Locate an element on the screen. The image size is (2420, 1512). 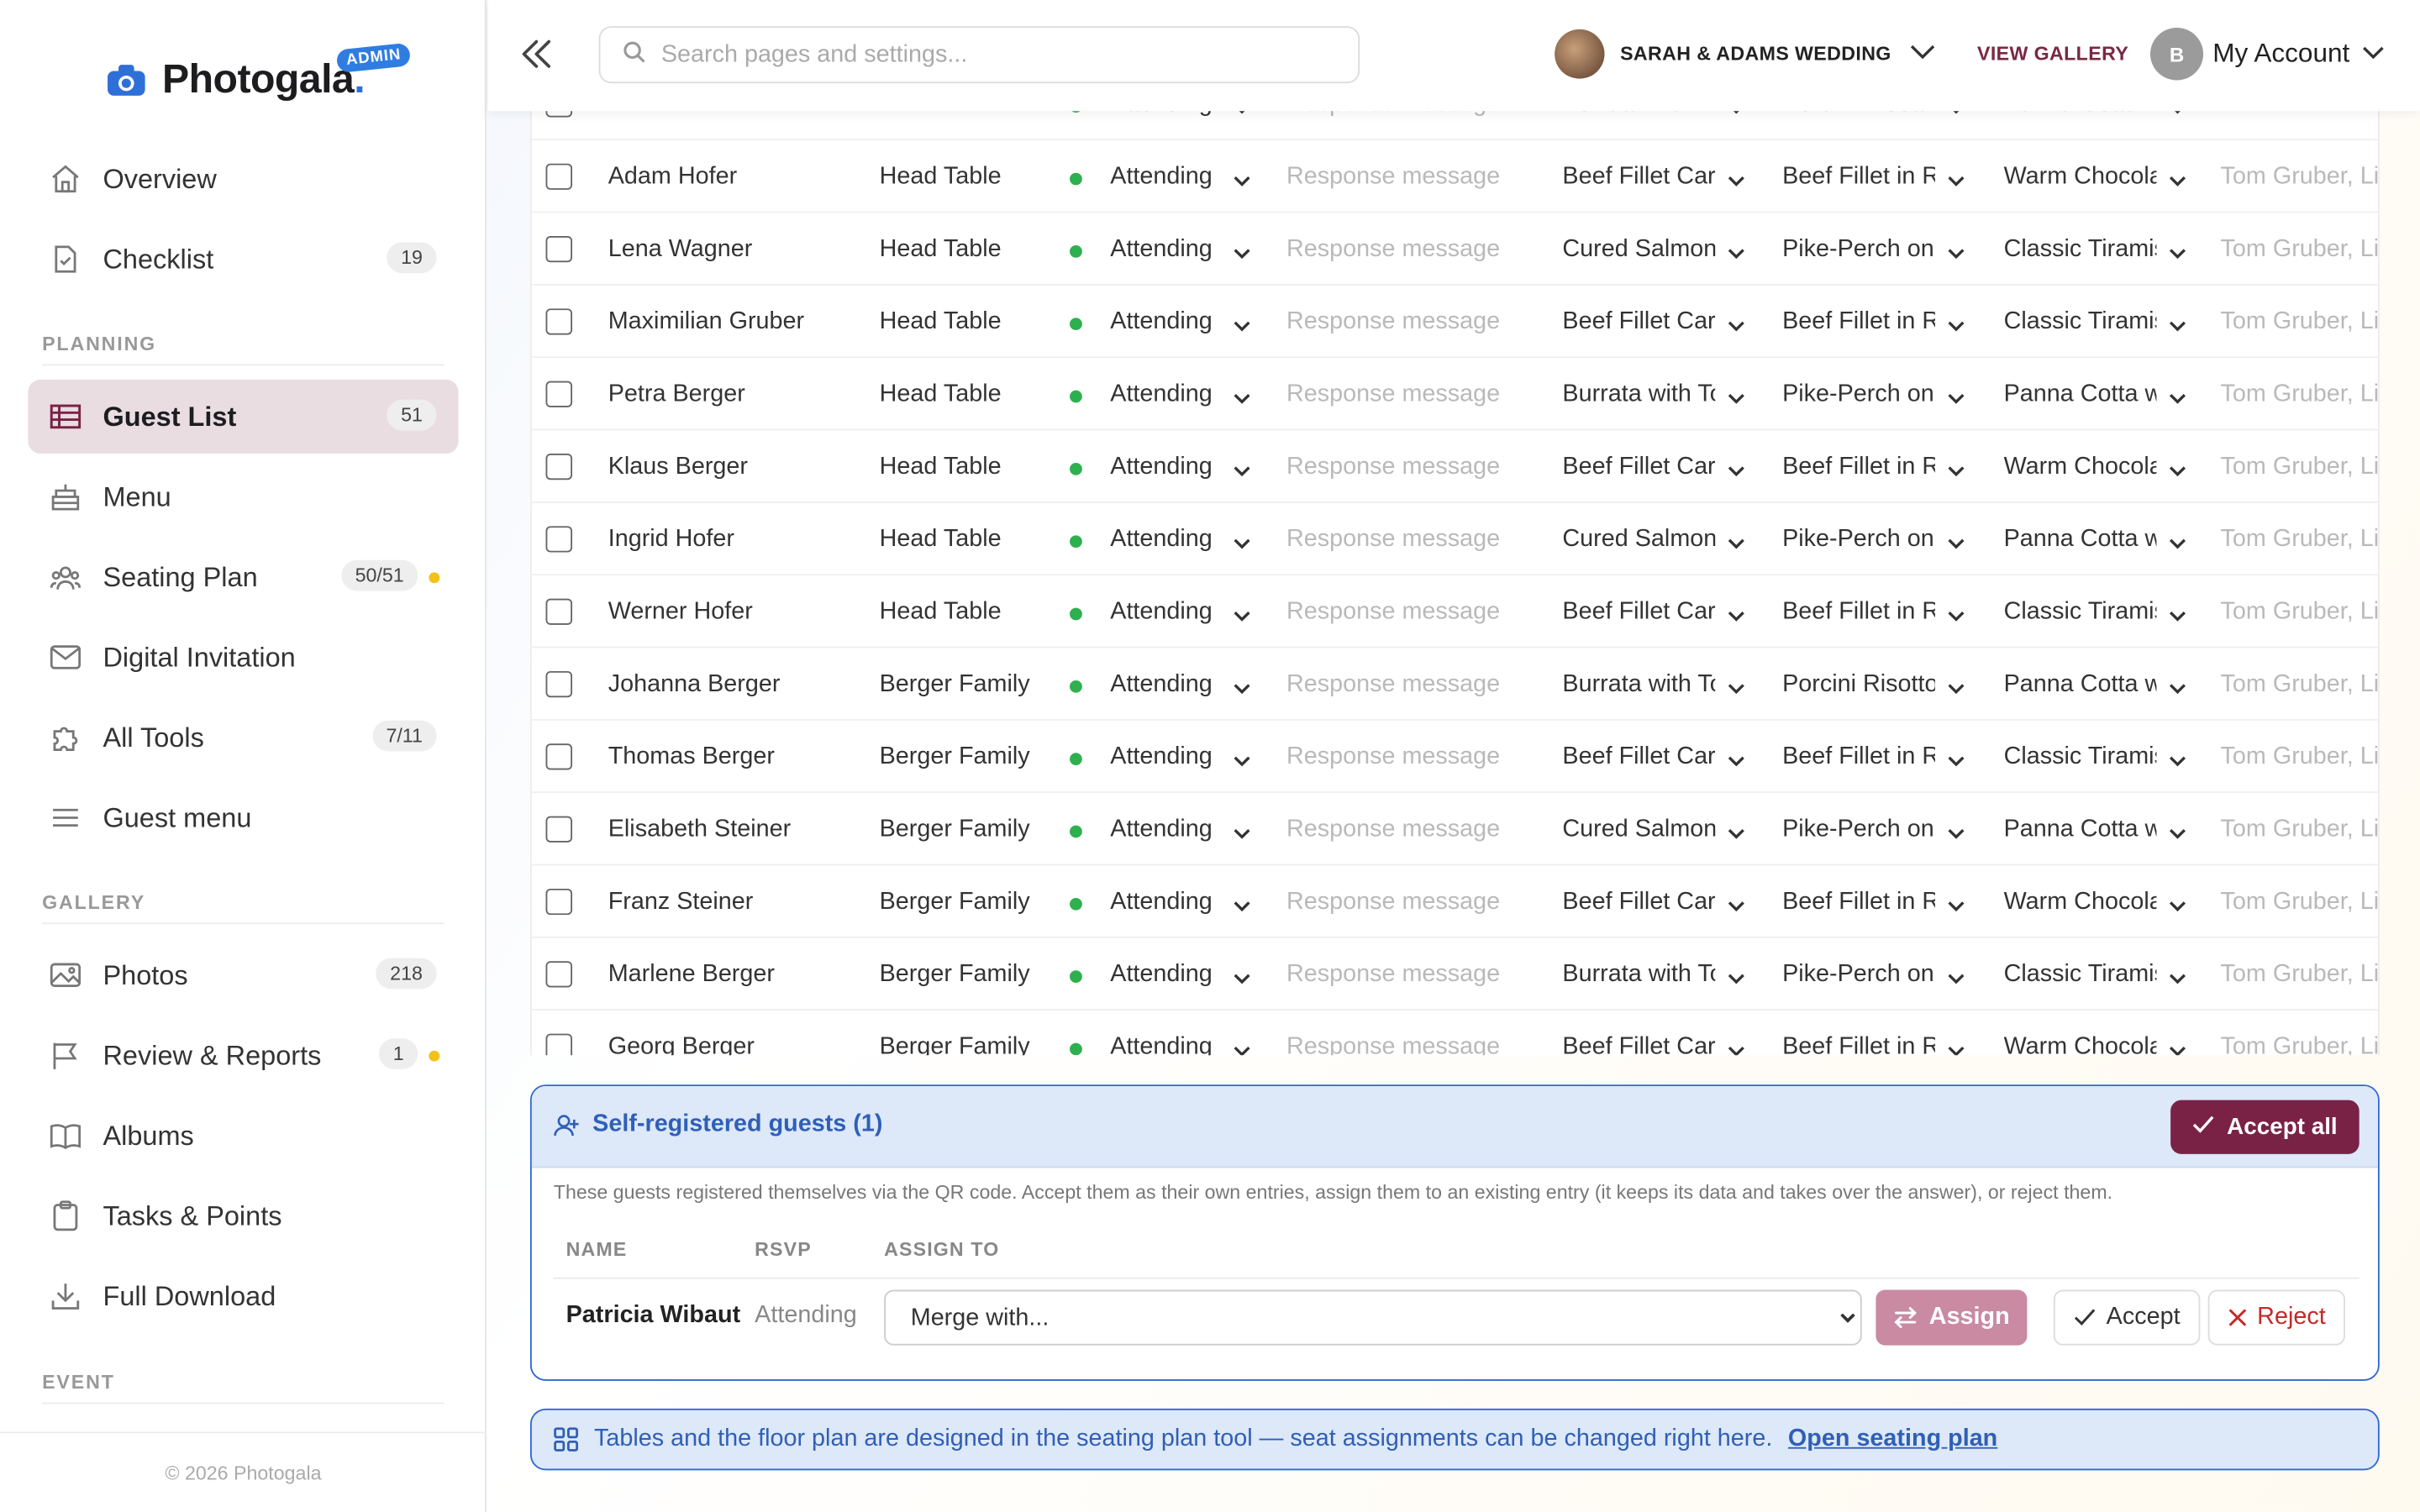
main-course-select: Porcini Risotto is located at coordinates (1859, 684).